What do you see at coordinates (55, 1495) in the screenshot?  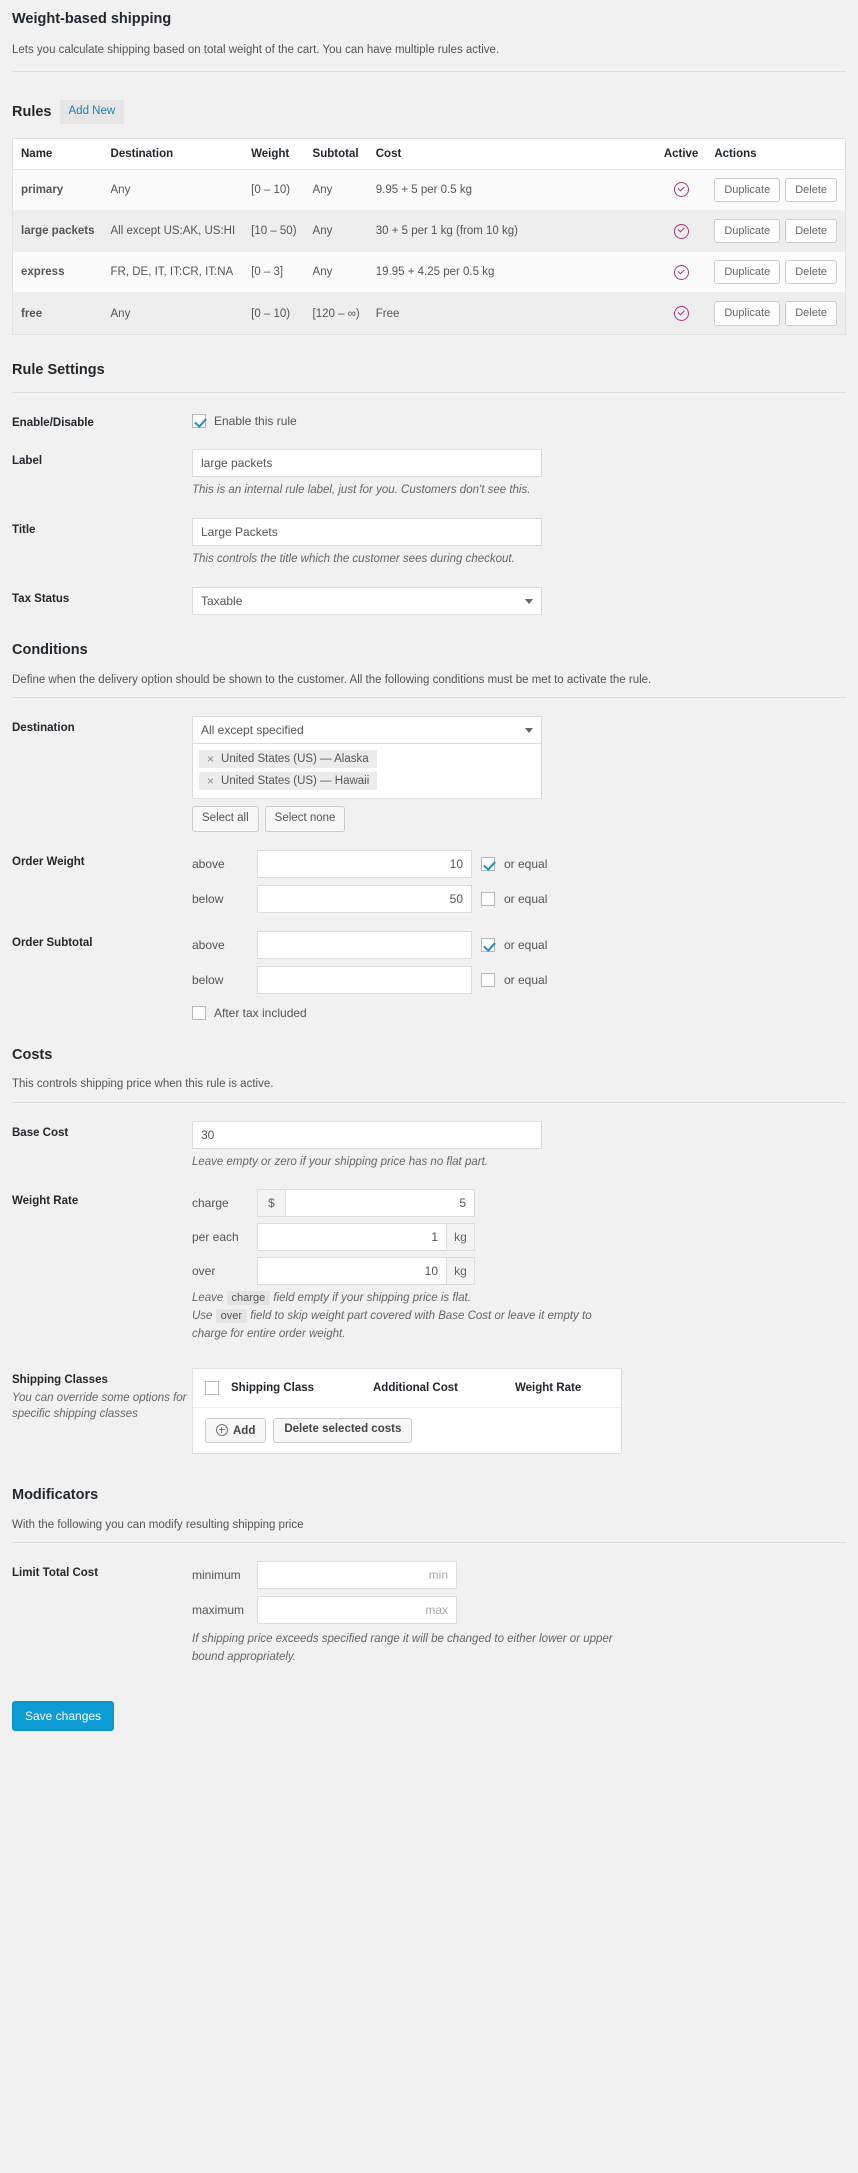 I see `modificators-heading: Modificators` at bounding box center [55, 1495].